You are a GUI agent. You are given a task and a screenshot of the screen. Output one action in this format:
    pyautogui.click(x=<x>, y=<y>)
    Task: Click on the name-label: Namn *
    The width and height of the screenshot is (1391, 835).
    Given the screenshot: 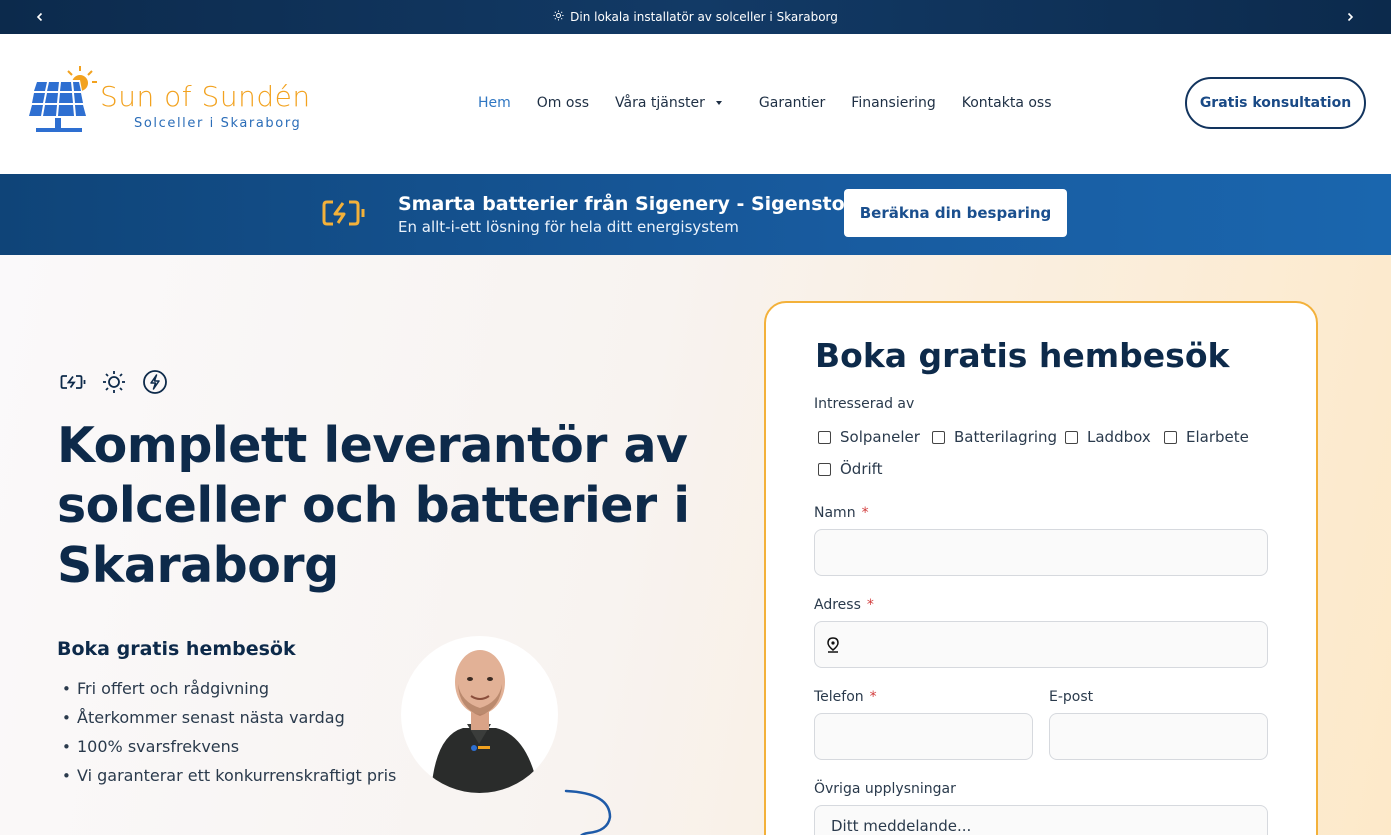 What is the action you would take?
    pyautogui.click(x=841, y=513)
    